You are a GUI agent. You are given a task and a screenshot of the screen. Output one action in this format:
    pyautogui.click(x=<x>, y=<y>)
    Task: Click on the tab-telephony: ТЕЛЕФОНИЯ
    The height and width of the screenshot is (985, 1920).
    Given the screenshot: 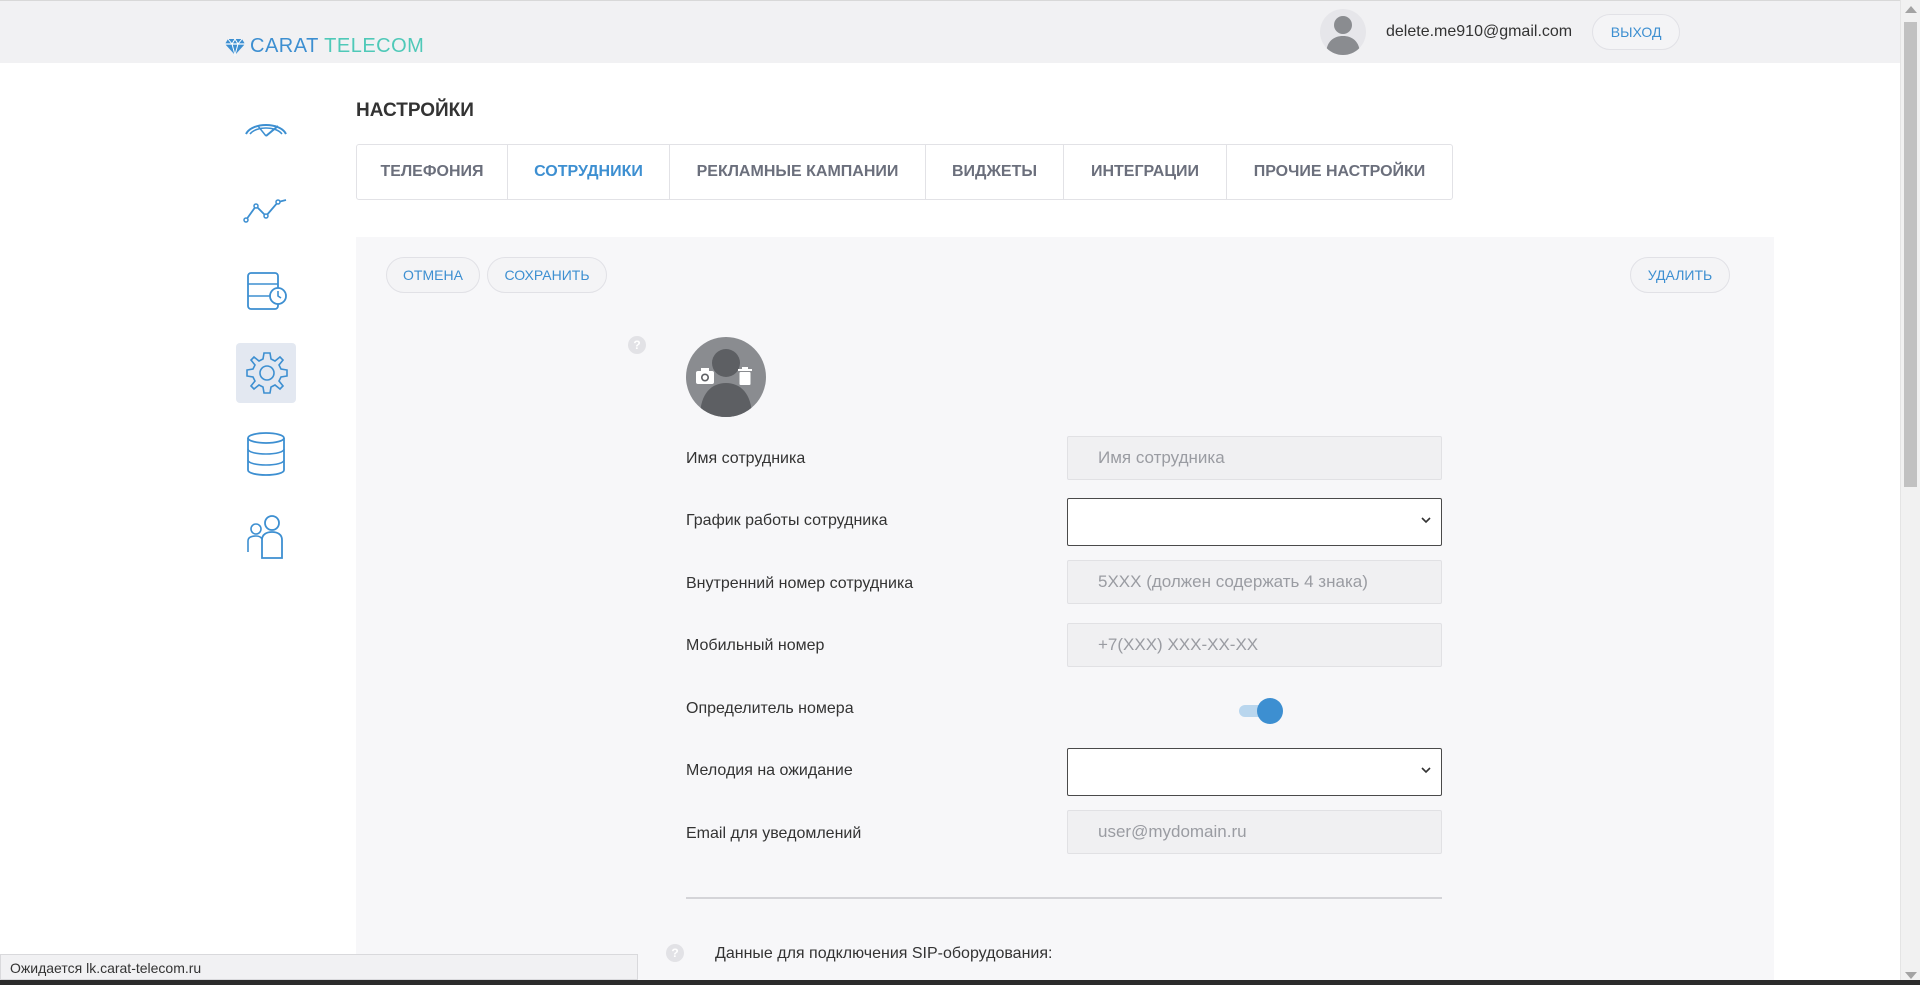 What is the action you would take?
    pyautogui.click(x=432, y=172)
    